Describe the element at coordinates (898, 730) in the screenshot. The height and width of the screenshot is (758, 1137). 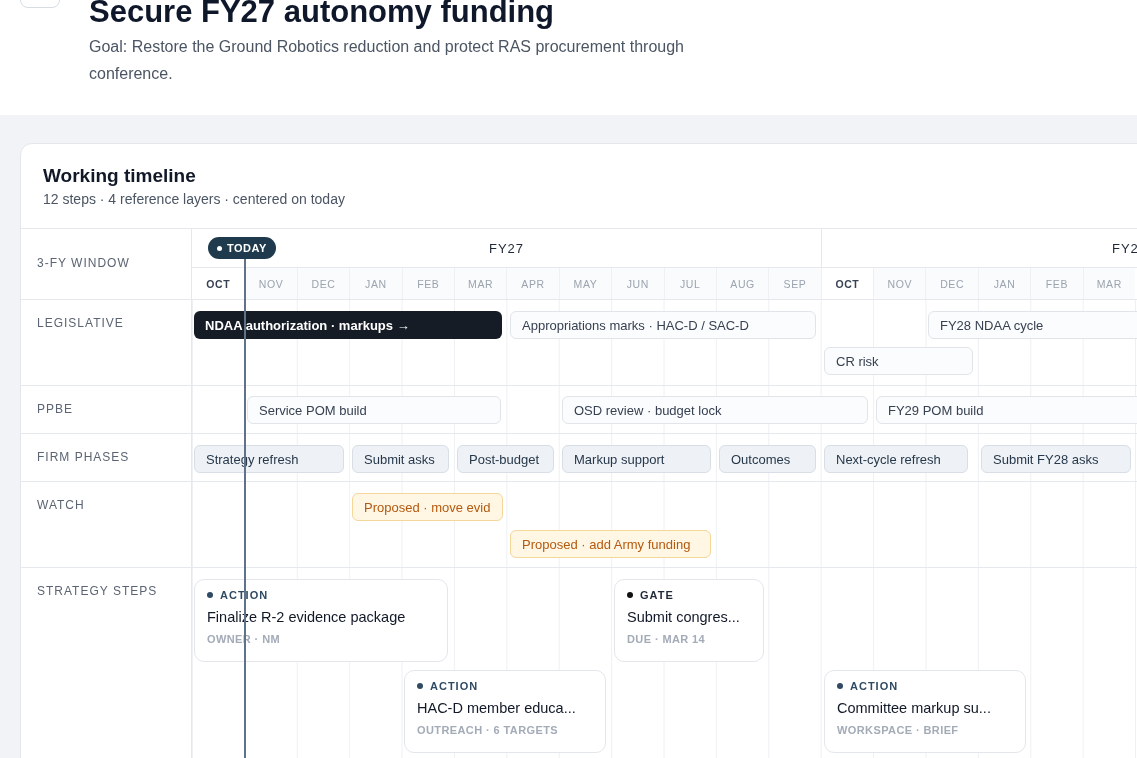
I see `step-meta: WORKSPACE · BRIEF` at that location.